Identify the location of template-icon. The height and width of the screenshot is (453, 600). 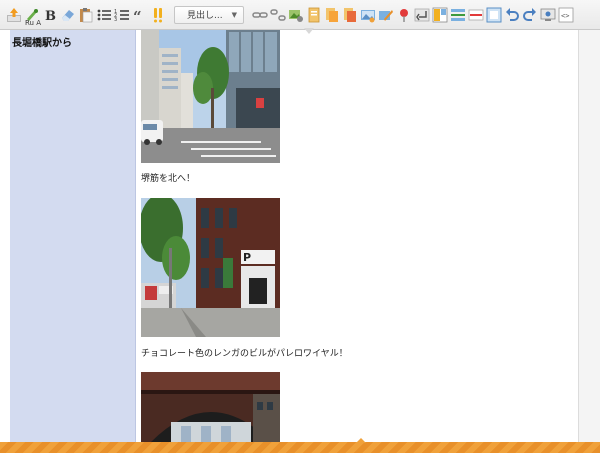
(314, 15).